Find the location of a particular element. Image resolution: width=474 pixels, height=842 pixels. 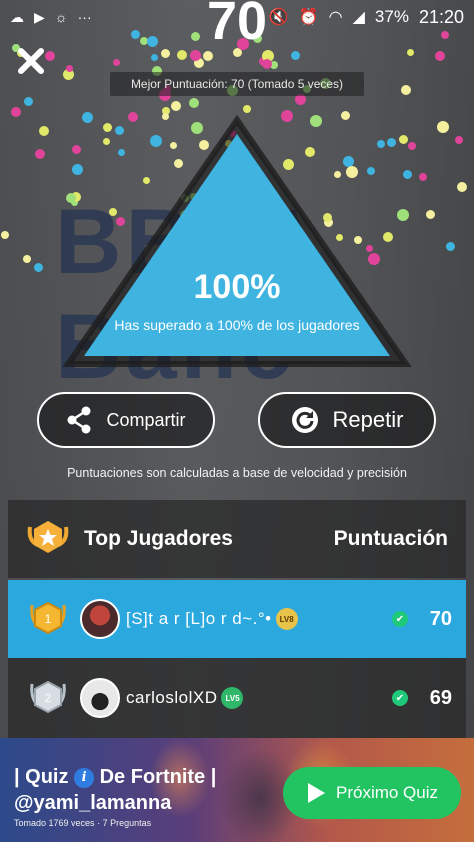

repeat-label: Repetir is located at coordinates (368, 419).